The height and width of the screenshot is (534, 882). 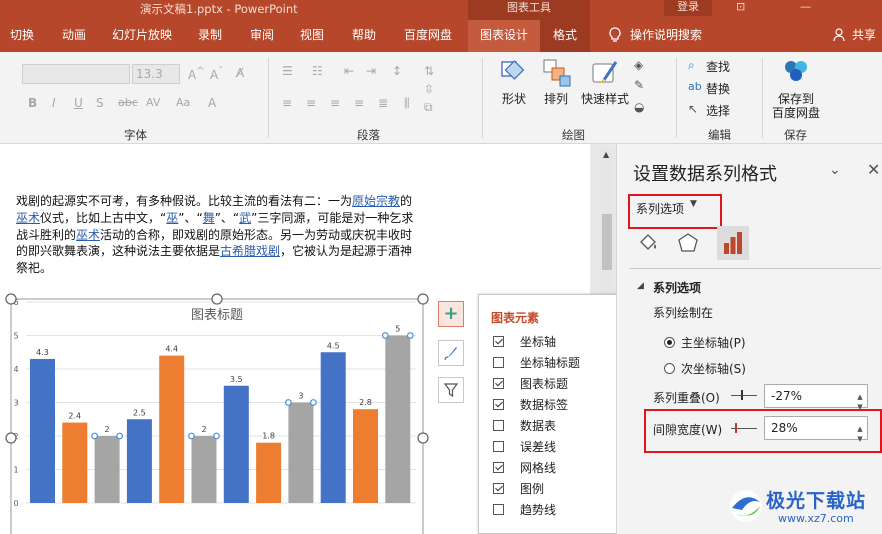 What do you see at coordinates (670, 36) in the screenshot?
I see `tell-me-search: 操作说明搜索` at bounding box center [670, 36].